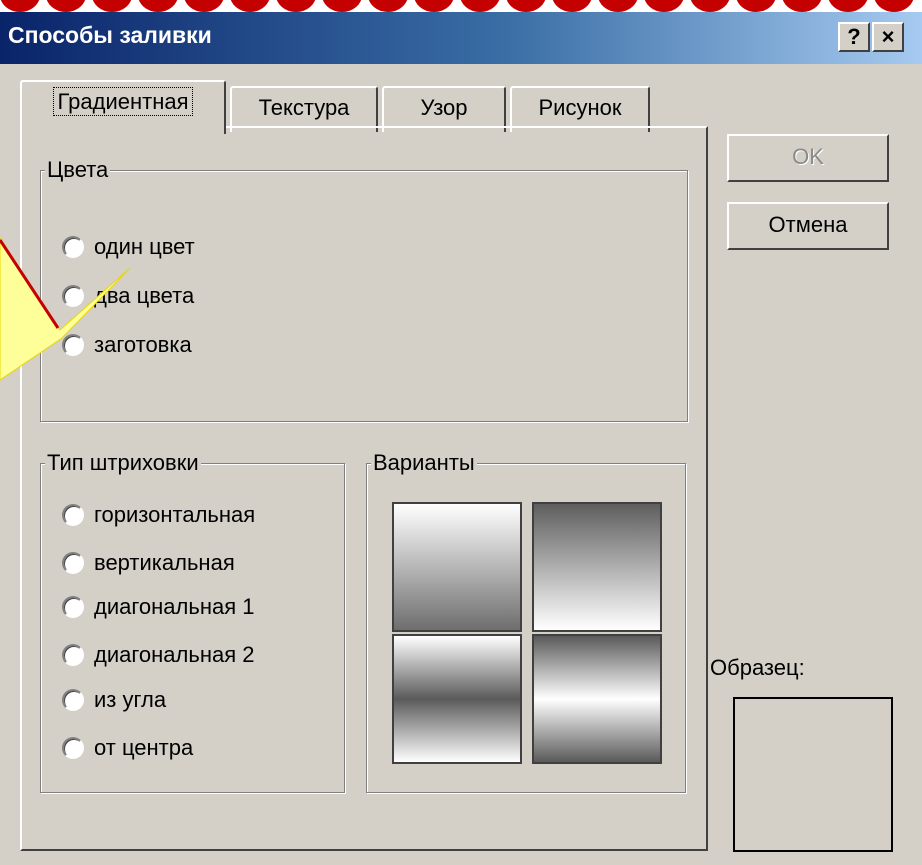 This screenshot has height=865, width=922. Describe the element at coordinates (808, 226) in the screenshot. I see `cancel-button: Отмена` at that location.